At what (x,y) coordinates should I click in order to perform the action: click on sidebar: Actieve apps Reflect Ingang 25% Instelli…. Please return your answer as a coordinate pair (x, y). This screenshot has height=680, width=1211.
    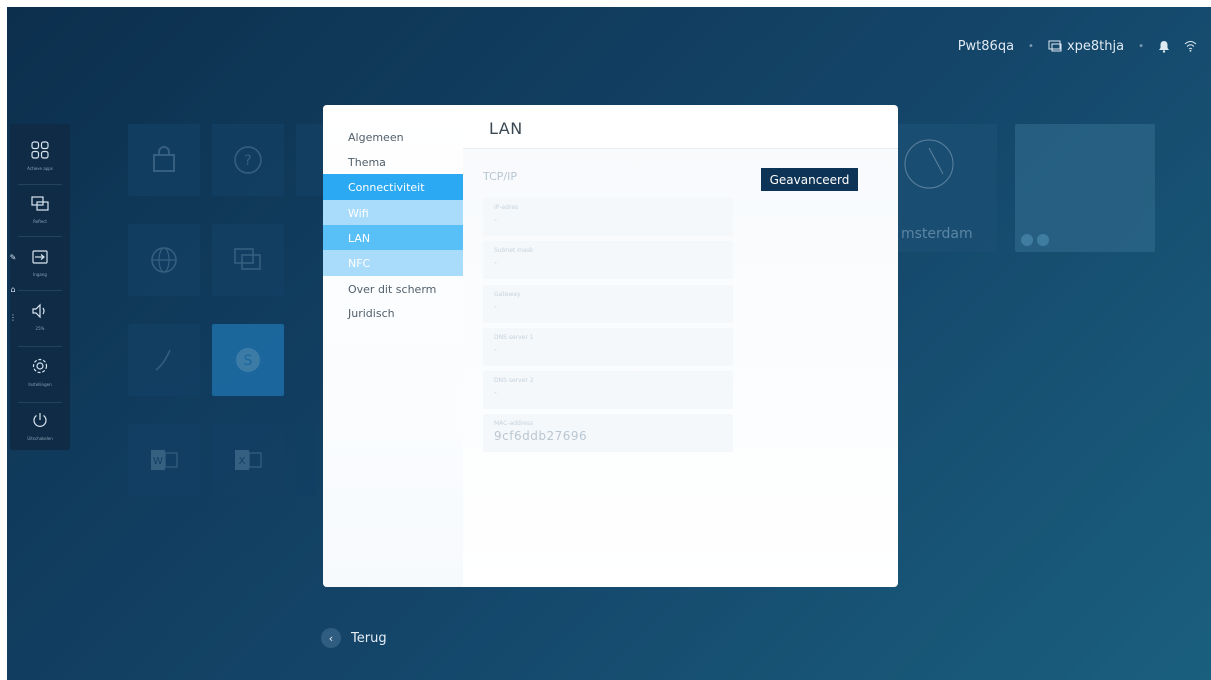
    Looking at the image, I should click on (40, 287).